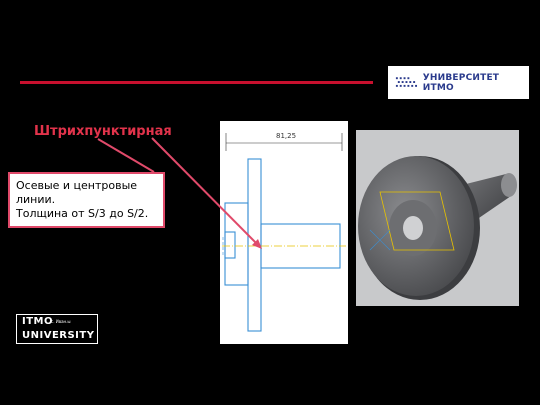  Describe the element at coordinates (58, 335) in the screenshot. I see `logo-line-2: UNIVERSITY` at that location.